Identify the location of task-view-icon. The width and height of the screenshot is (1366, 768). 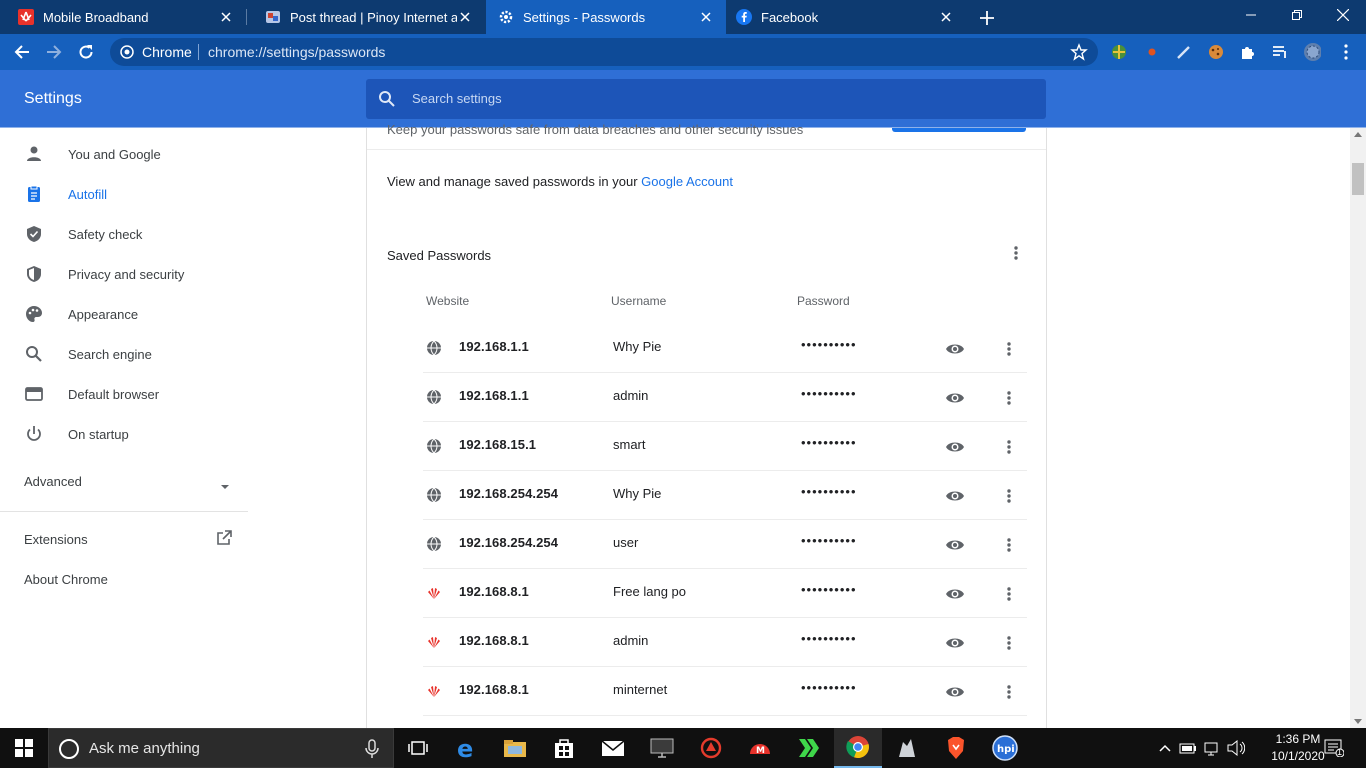
(418, 748).